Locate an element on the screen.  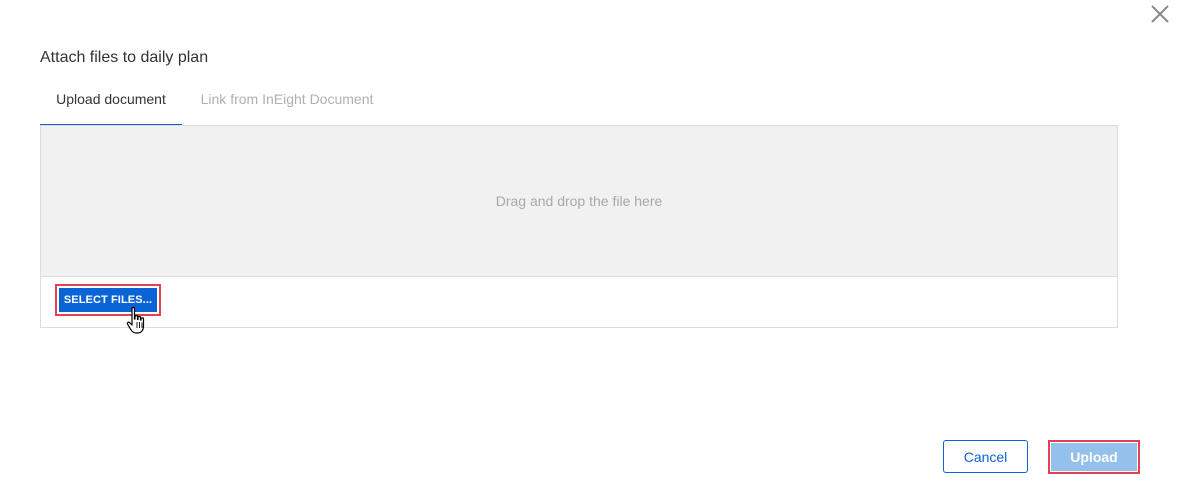
tab-upload-document: Upload document is located at coordinates (111, 104).